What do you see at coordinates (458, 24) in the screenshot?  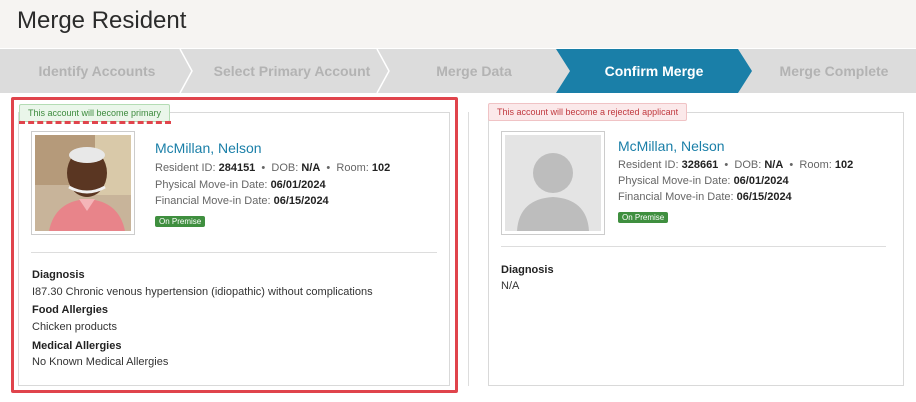 I see `page-header: Merge Resident` at bounding box center [458, 24].